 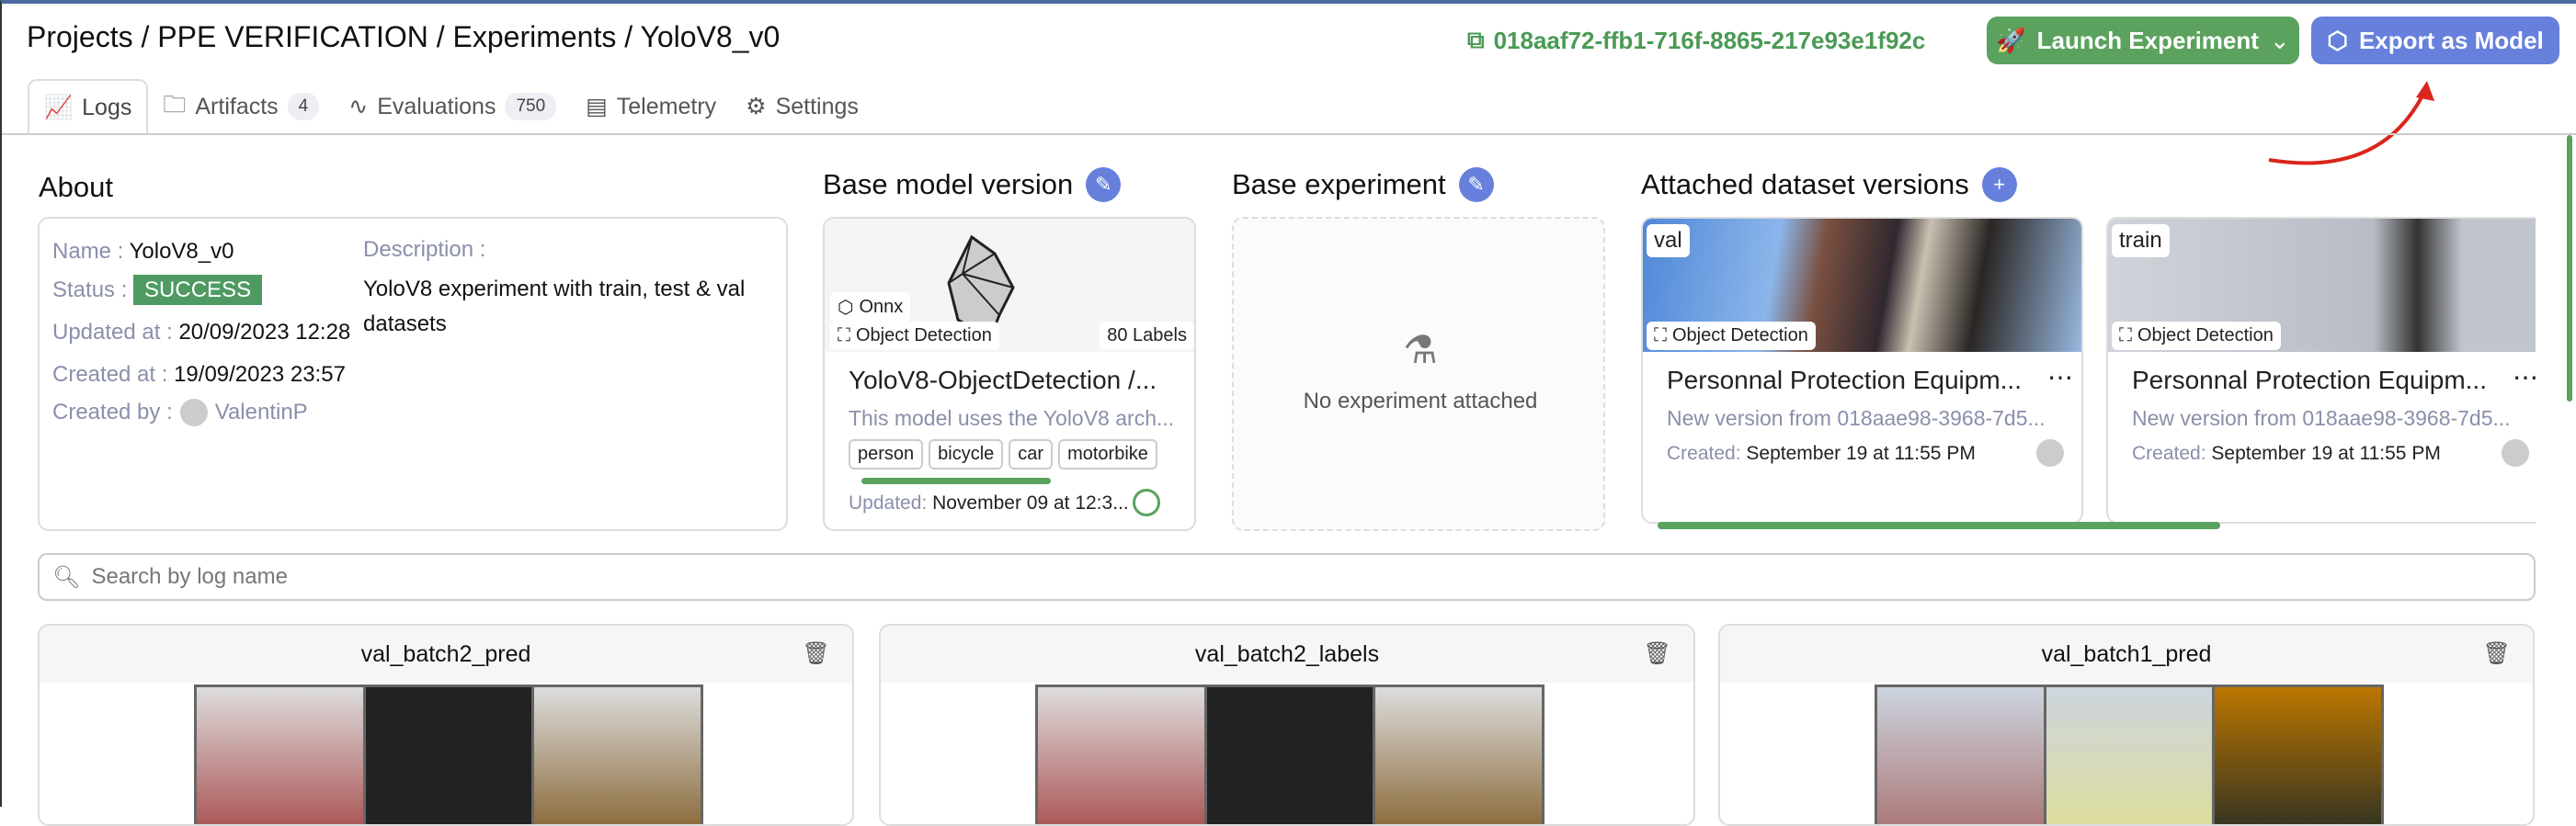 What do you see at coordinates (445, 653) in the screenshot?
I see `log-name: val_batch2_pred` at bounding box center [445, 653].